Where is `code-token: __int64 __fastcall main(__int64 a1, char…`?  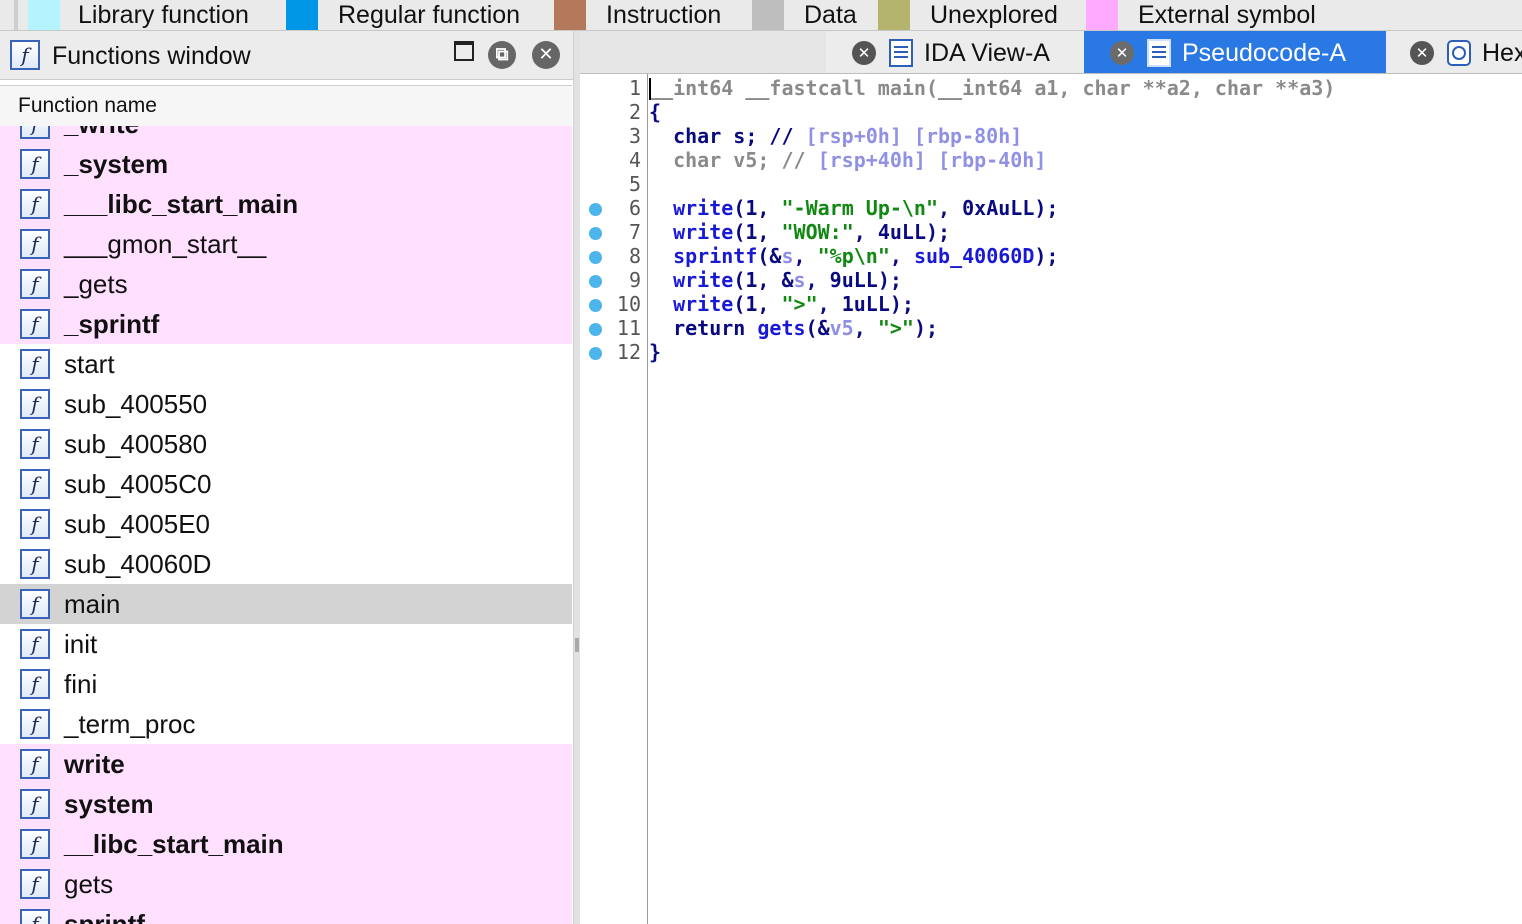 code-token: __int64 __fastcall main(__int64 a1, char… is located at coordinates (992, 88).